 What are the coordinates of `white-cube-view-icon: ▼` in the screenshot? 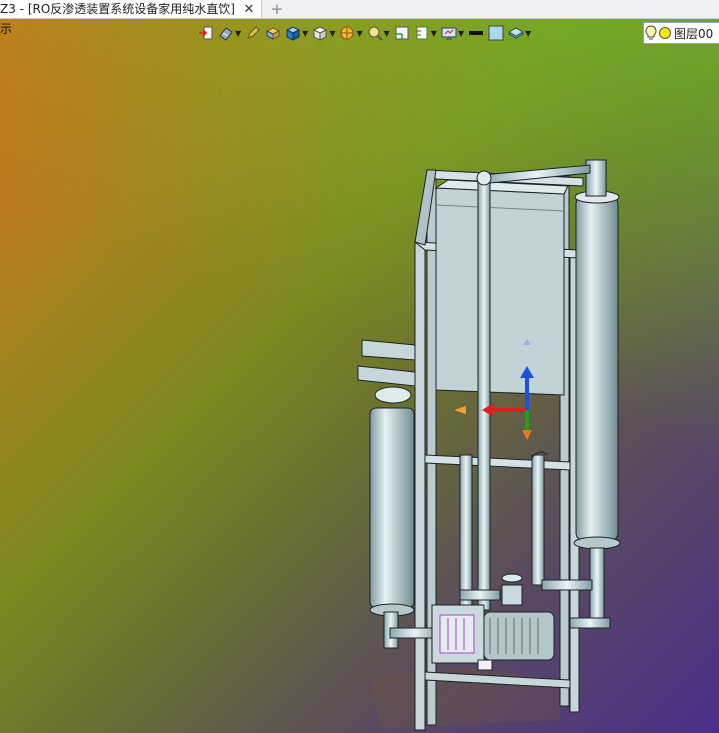 It's located at (323, 33).